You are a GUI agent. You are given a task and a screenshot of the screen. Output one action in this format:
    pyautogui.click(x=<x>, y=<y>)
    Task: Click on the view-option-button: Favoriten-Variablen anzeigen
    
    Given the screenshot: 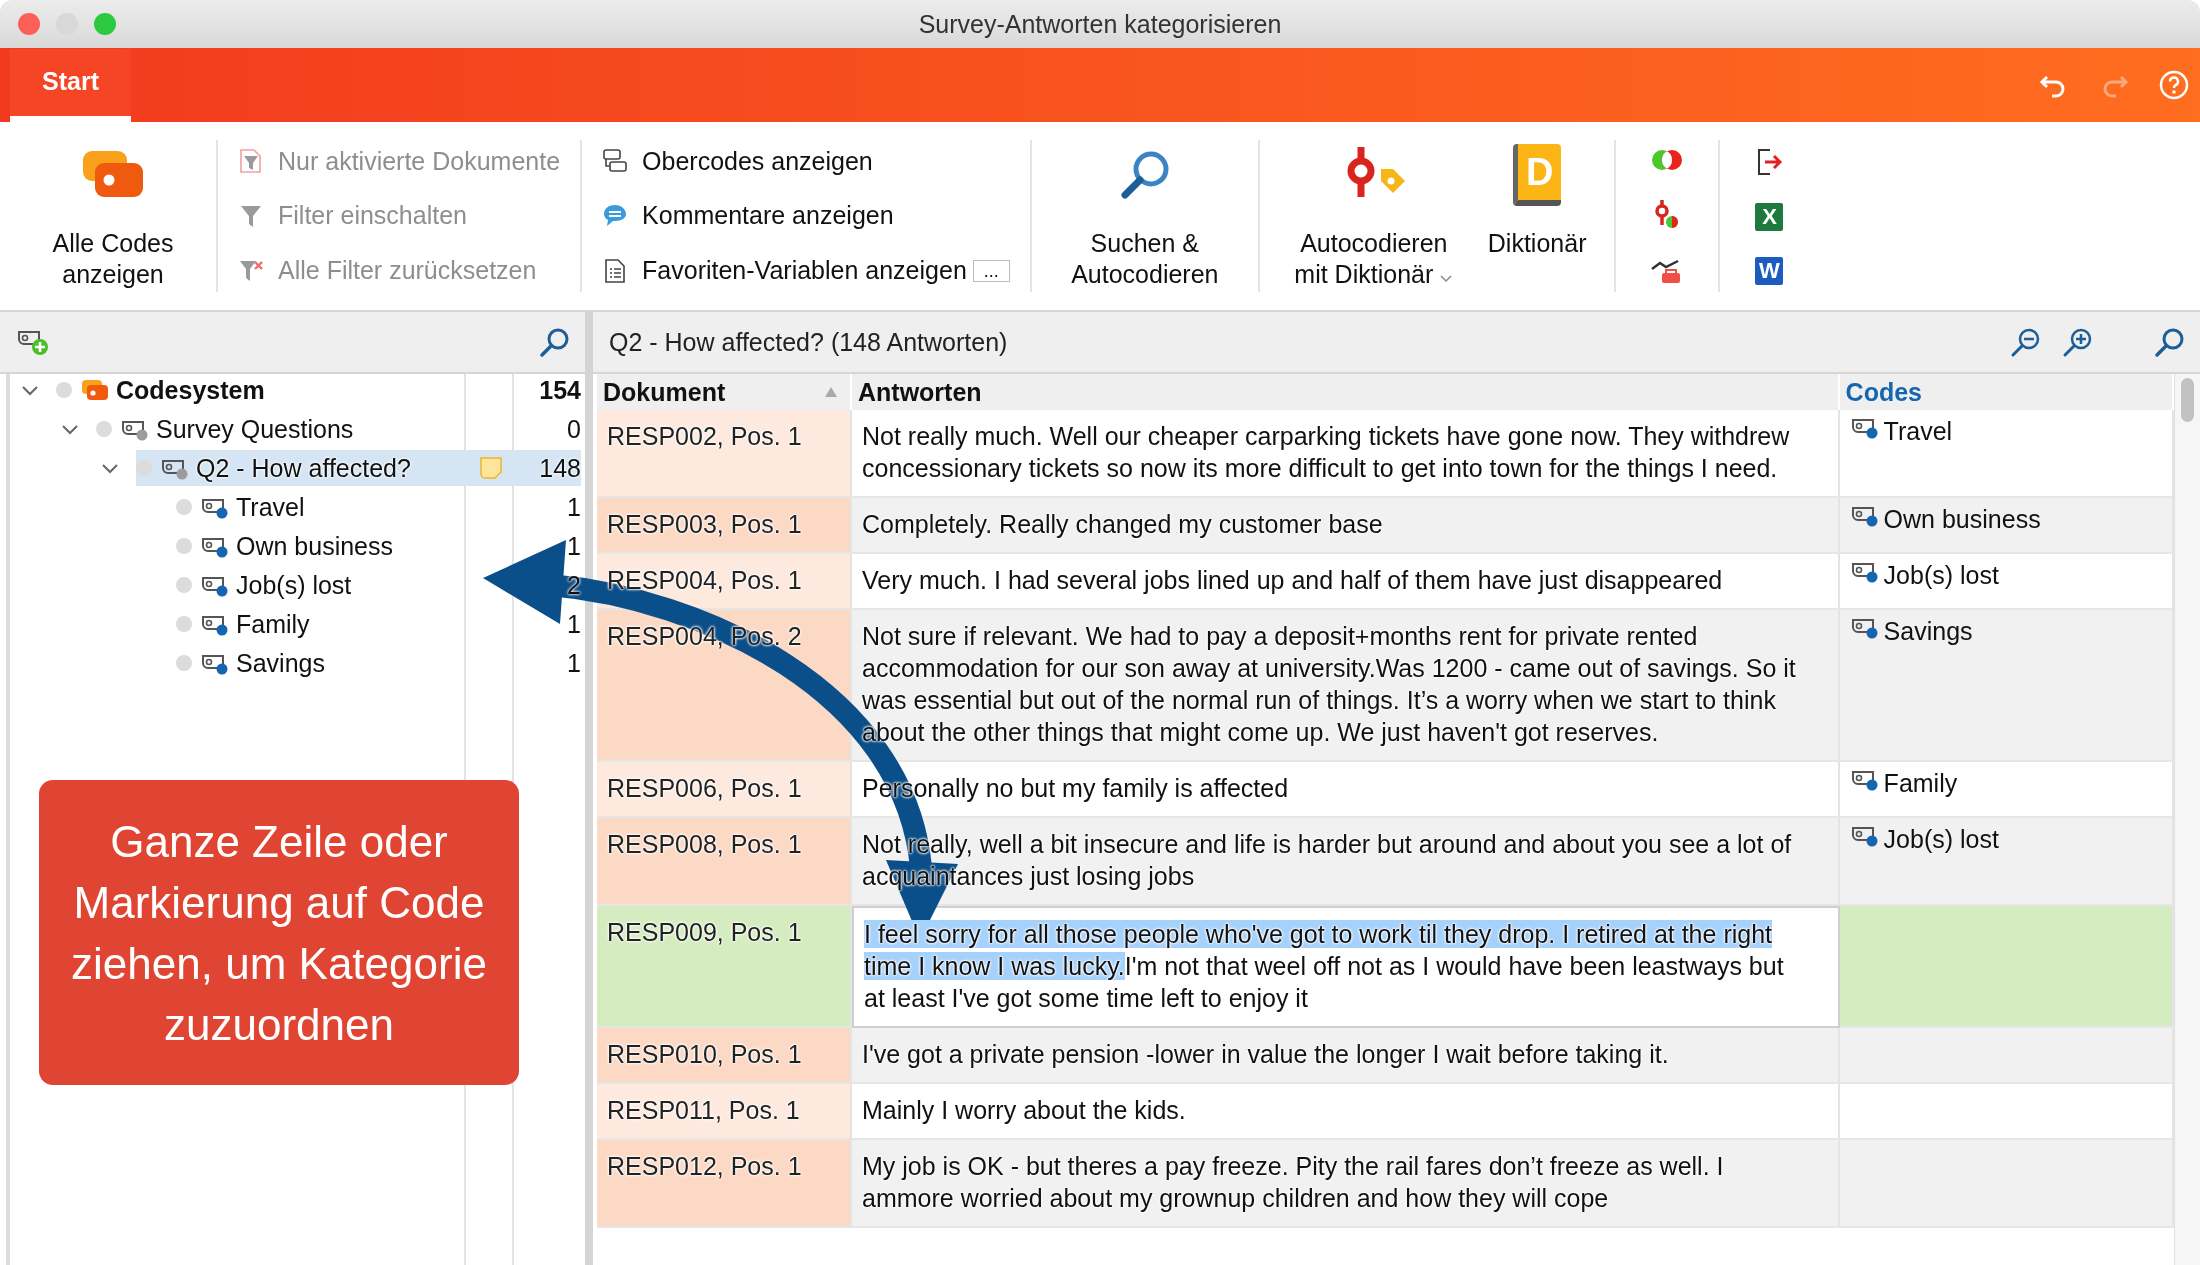 What is the action you would take?
    pyautogui.click(x=784, y=271)
    